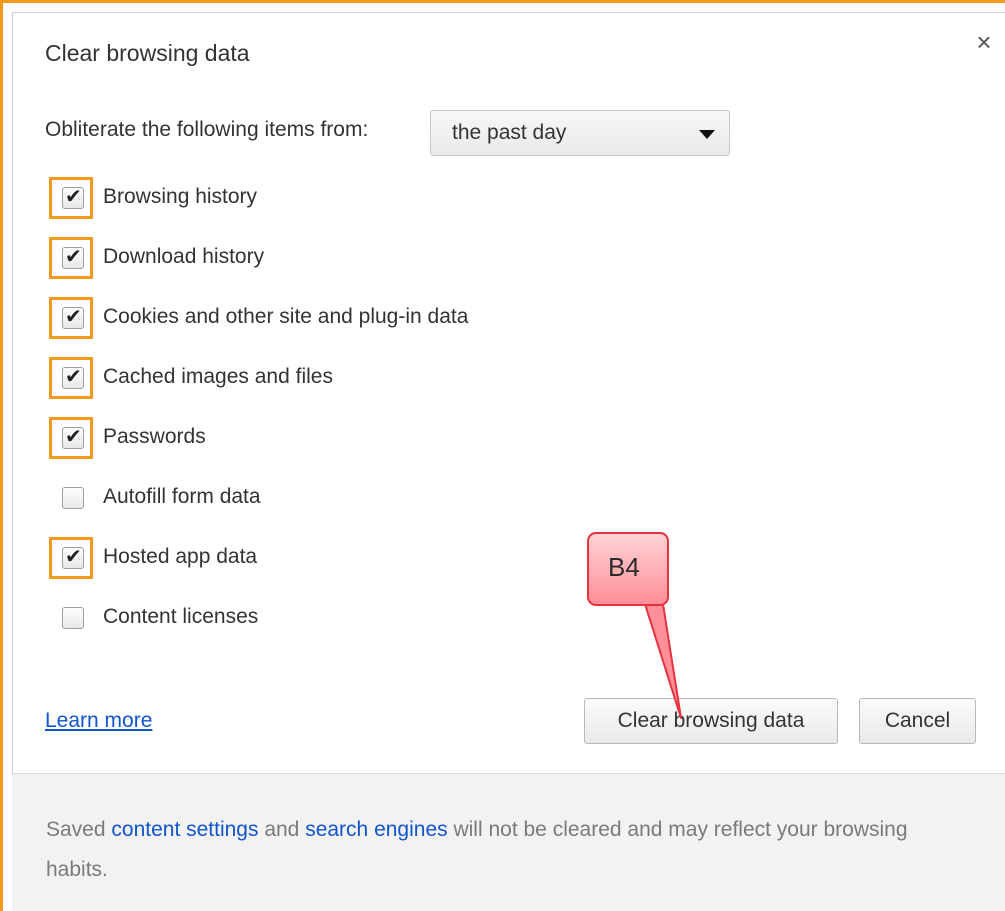 This screenshot has width=1005, height=911. Describe the element at coordinates (345, 199) in the screenshot. I see `option-row: ✔ Browsing history` at that location.